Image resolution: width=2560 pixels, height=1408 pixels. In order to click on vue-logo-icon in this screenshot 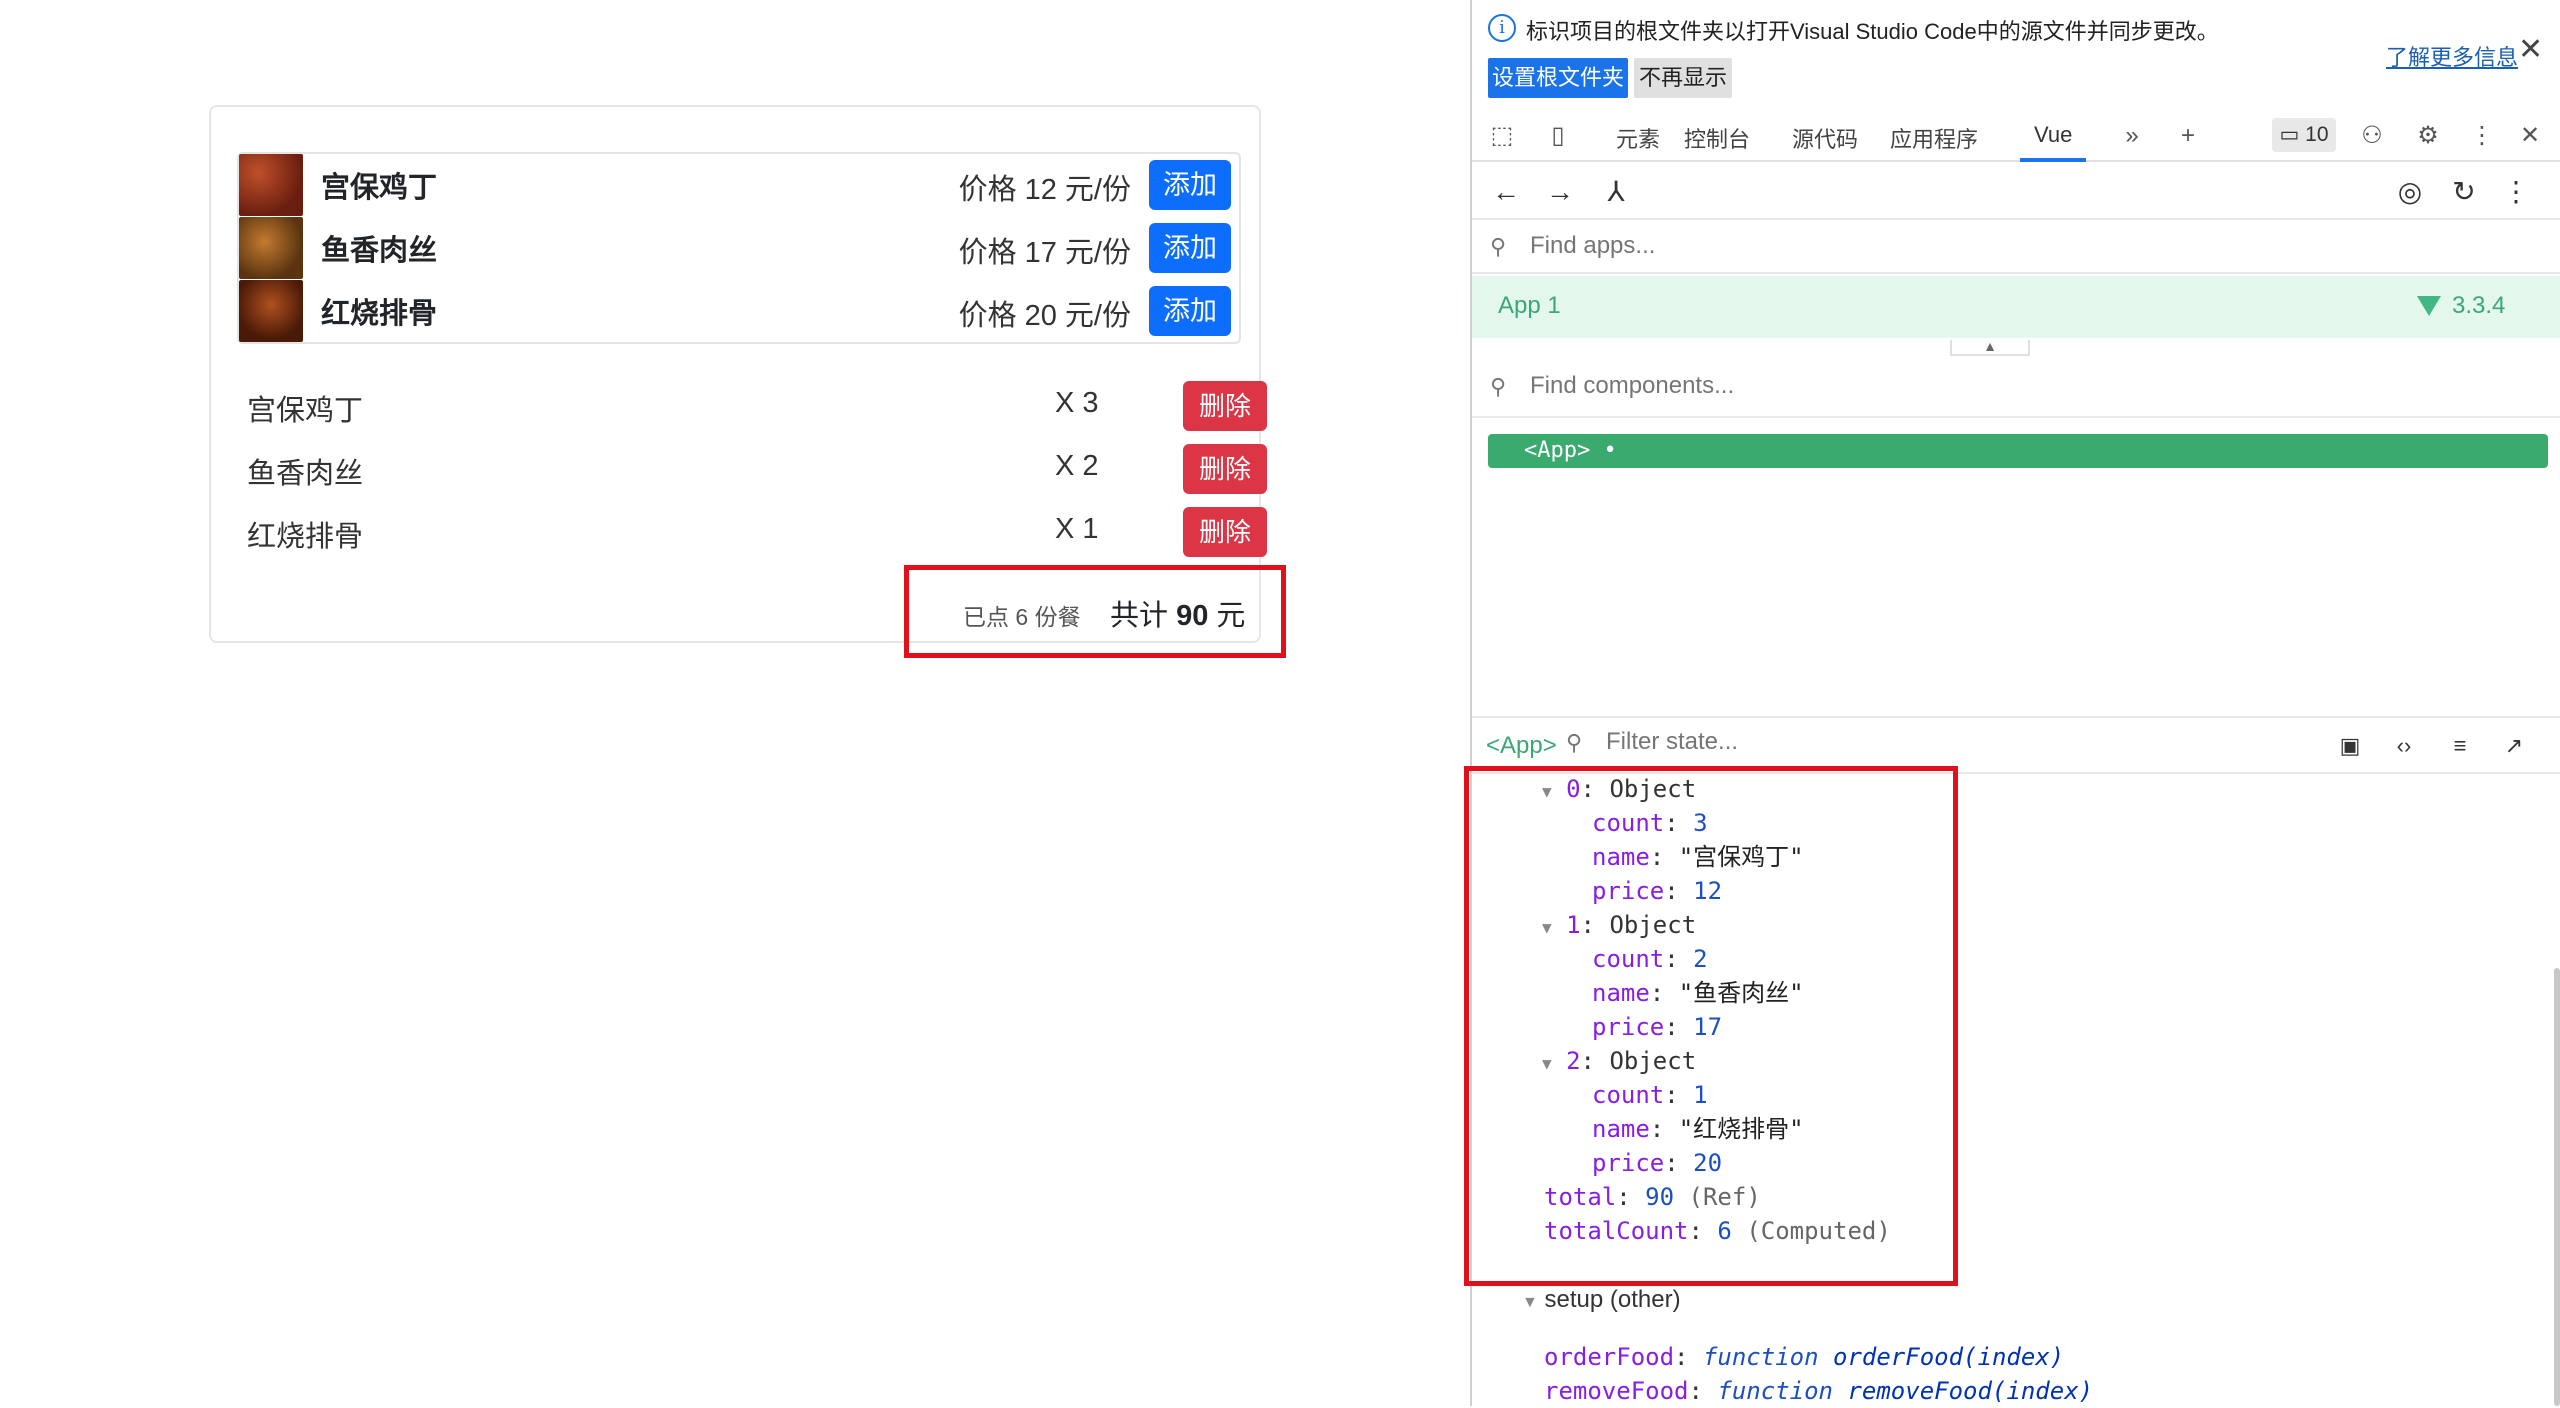, I will do `click(2429, 306)`.